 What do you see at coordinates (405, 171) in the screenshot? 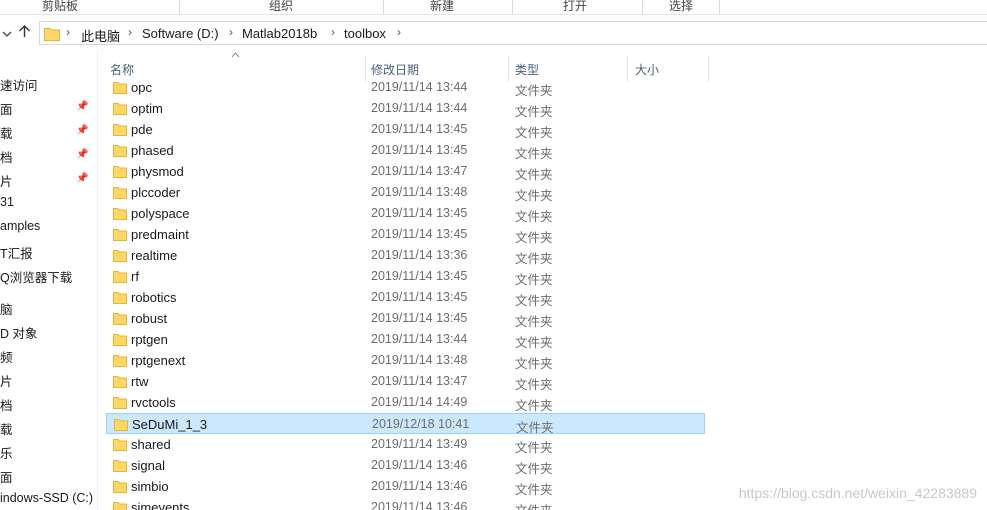
I see `file-row: physmod 2019/11/14 13:47 文件夹` at bounding box center [405, 171].